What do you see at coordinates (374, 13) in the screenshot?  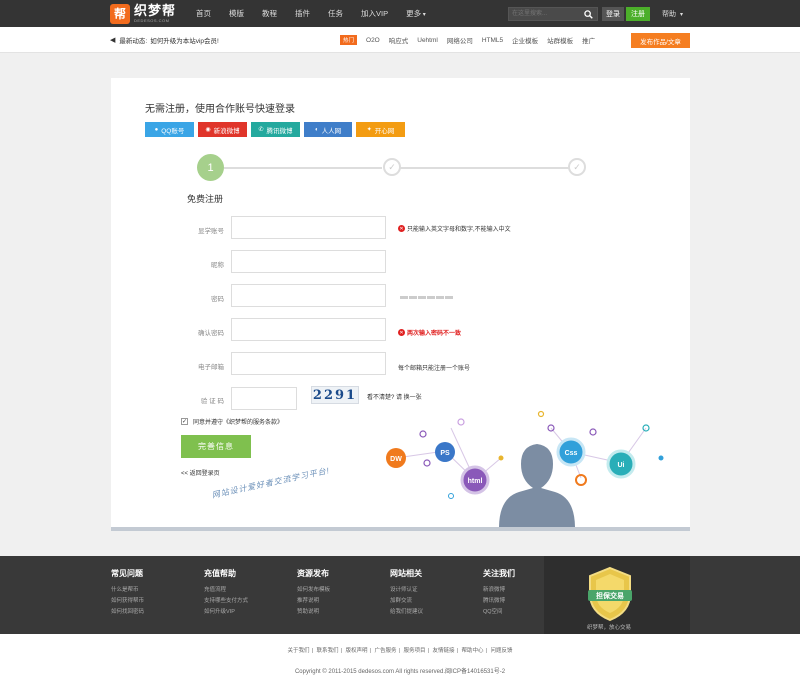 I see `nav-join-vip: 加入VIP` at bounding box center [374, 13].